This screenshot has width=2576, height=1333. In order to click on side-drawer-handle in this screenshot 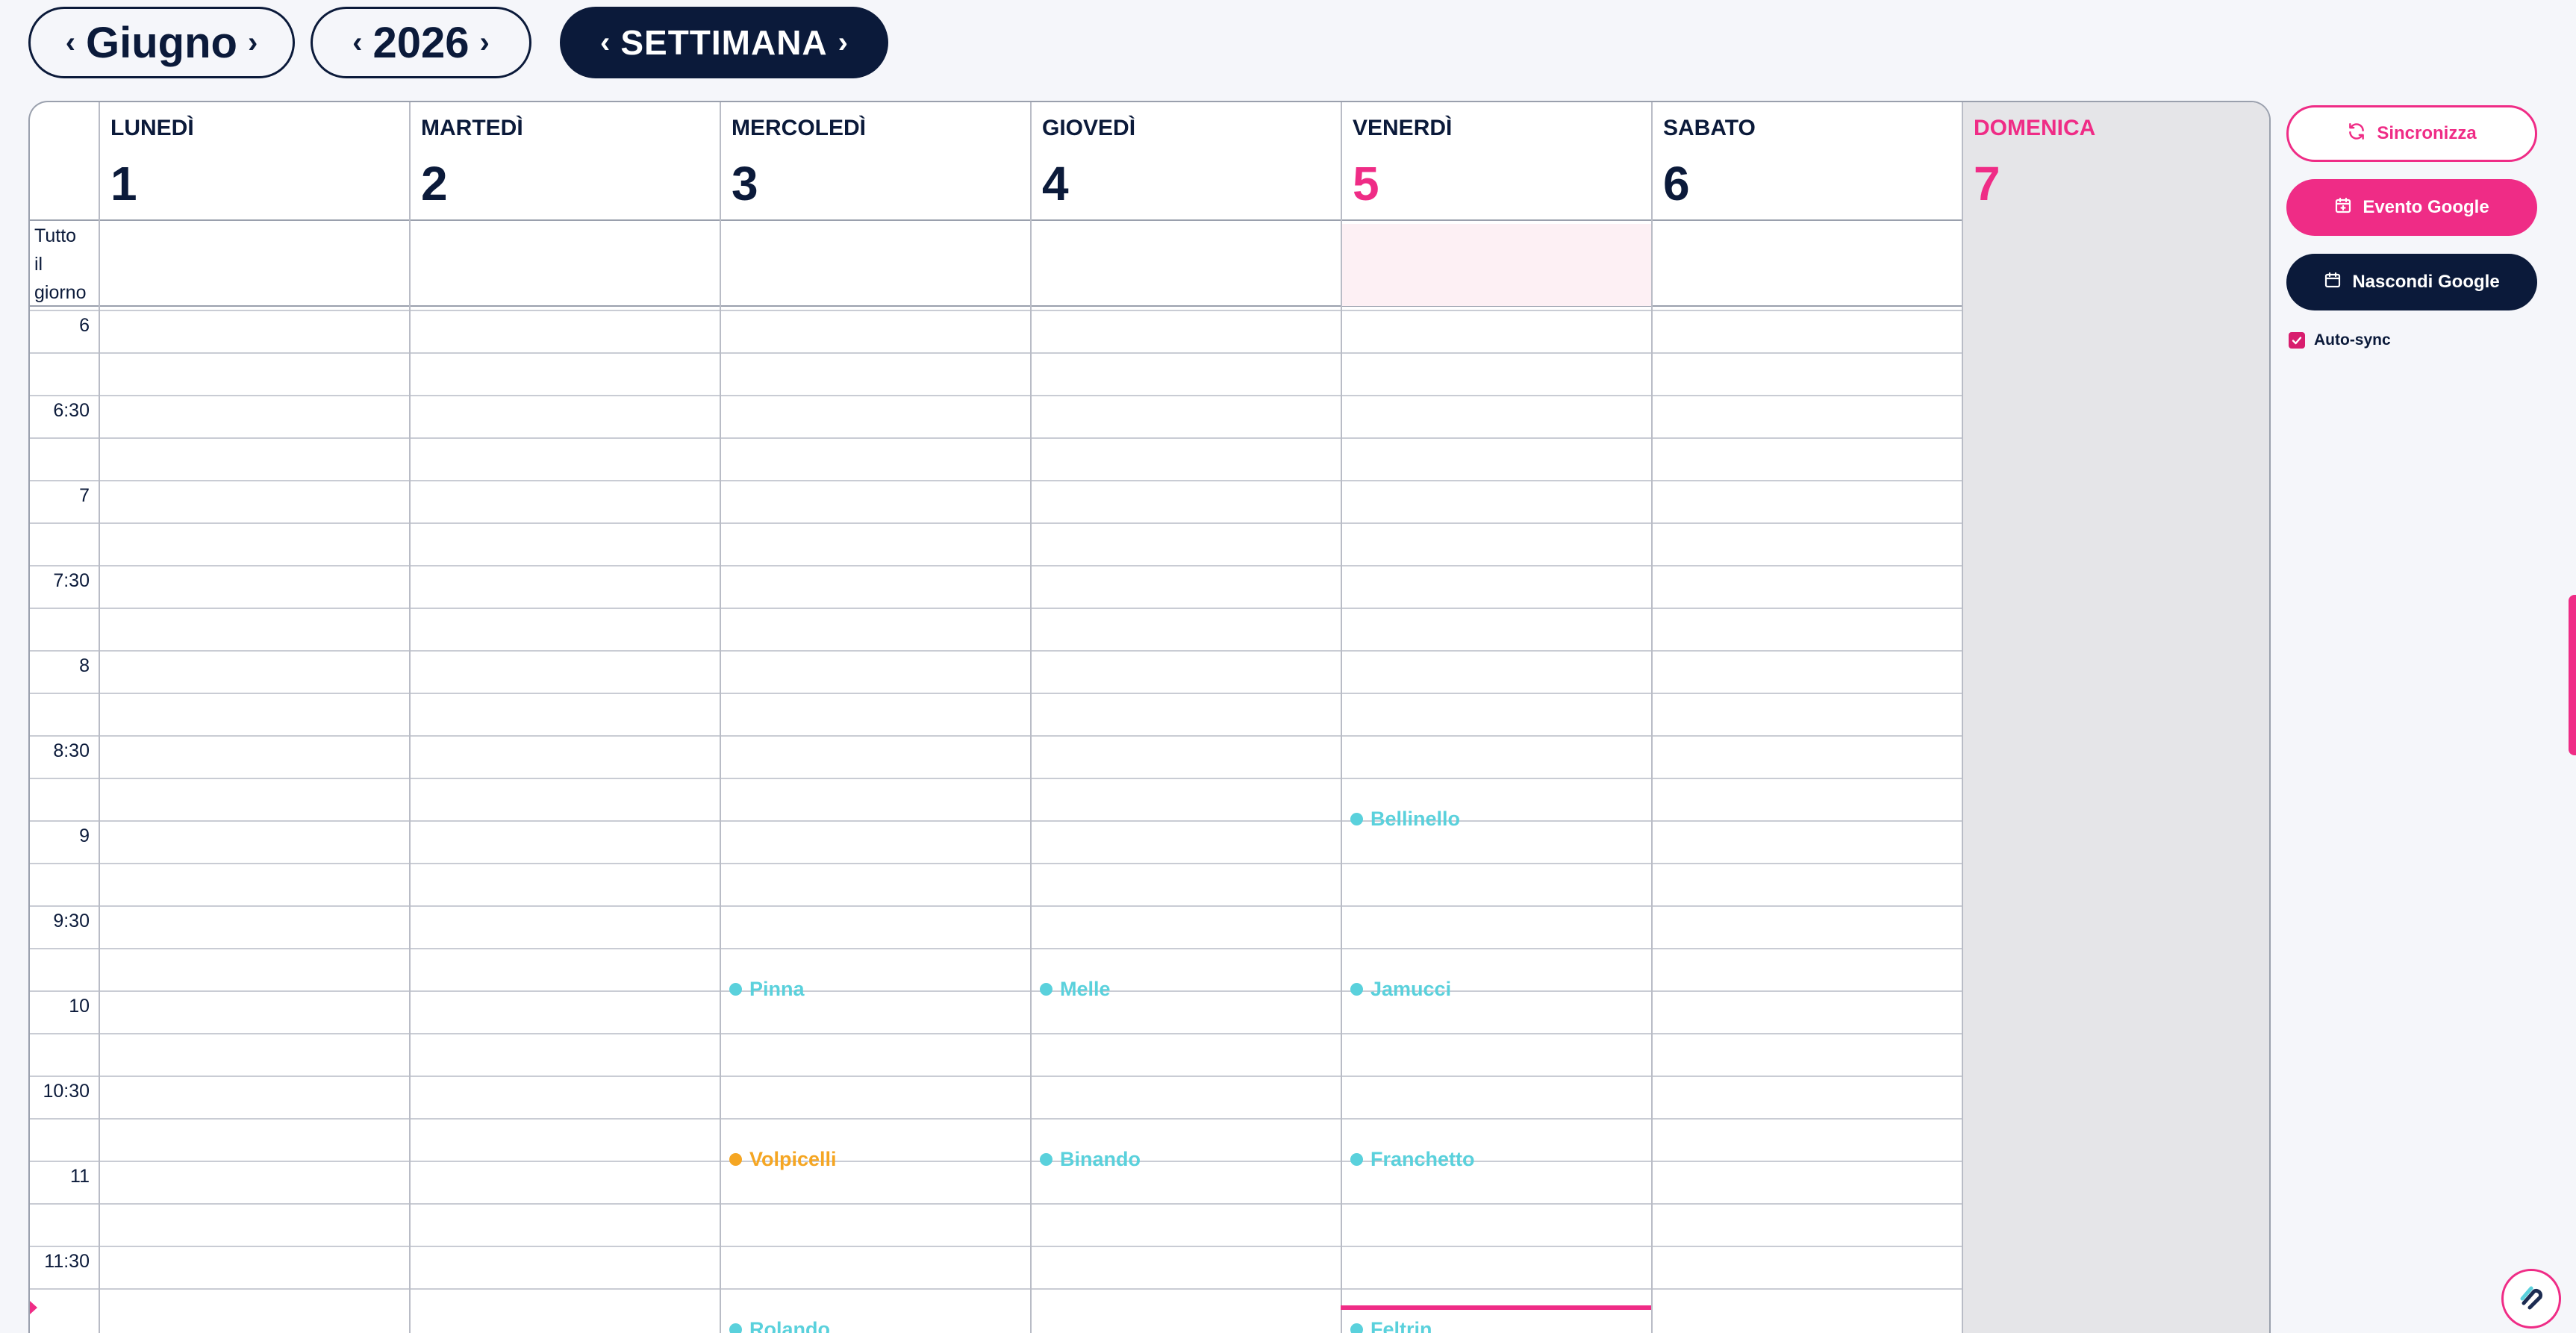, I will do `click(2572, 675)`.